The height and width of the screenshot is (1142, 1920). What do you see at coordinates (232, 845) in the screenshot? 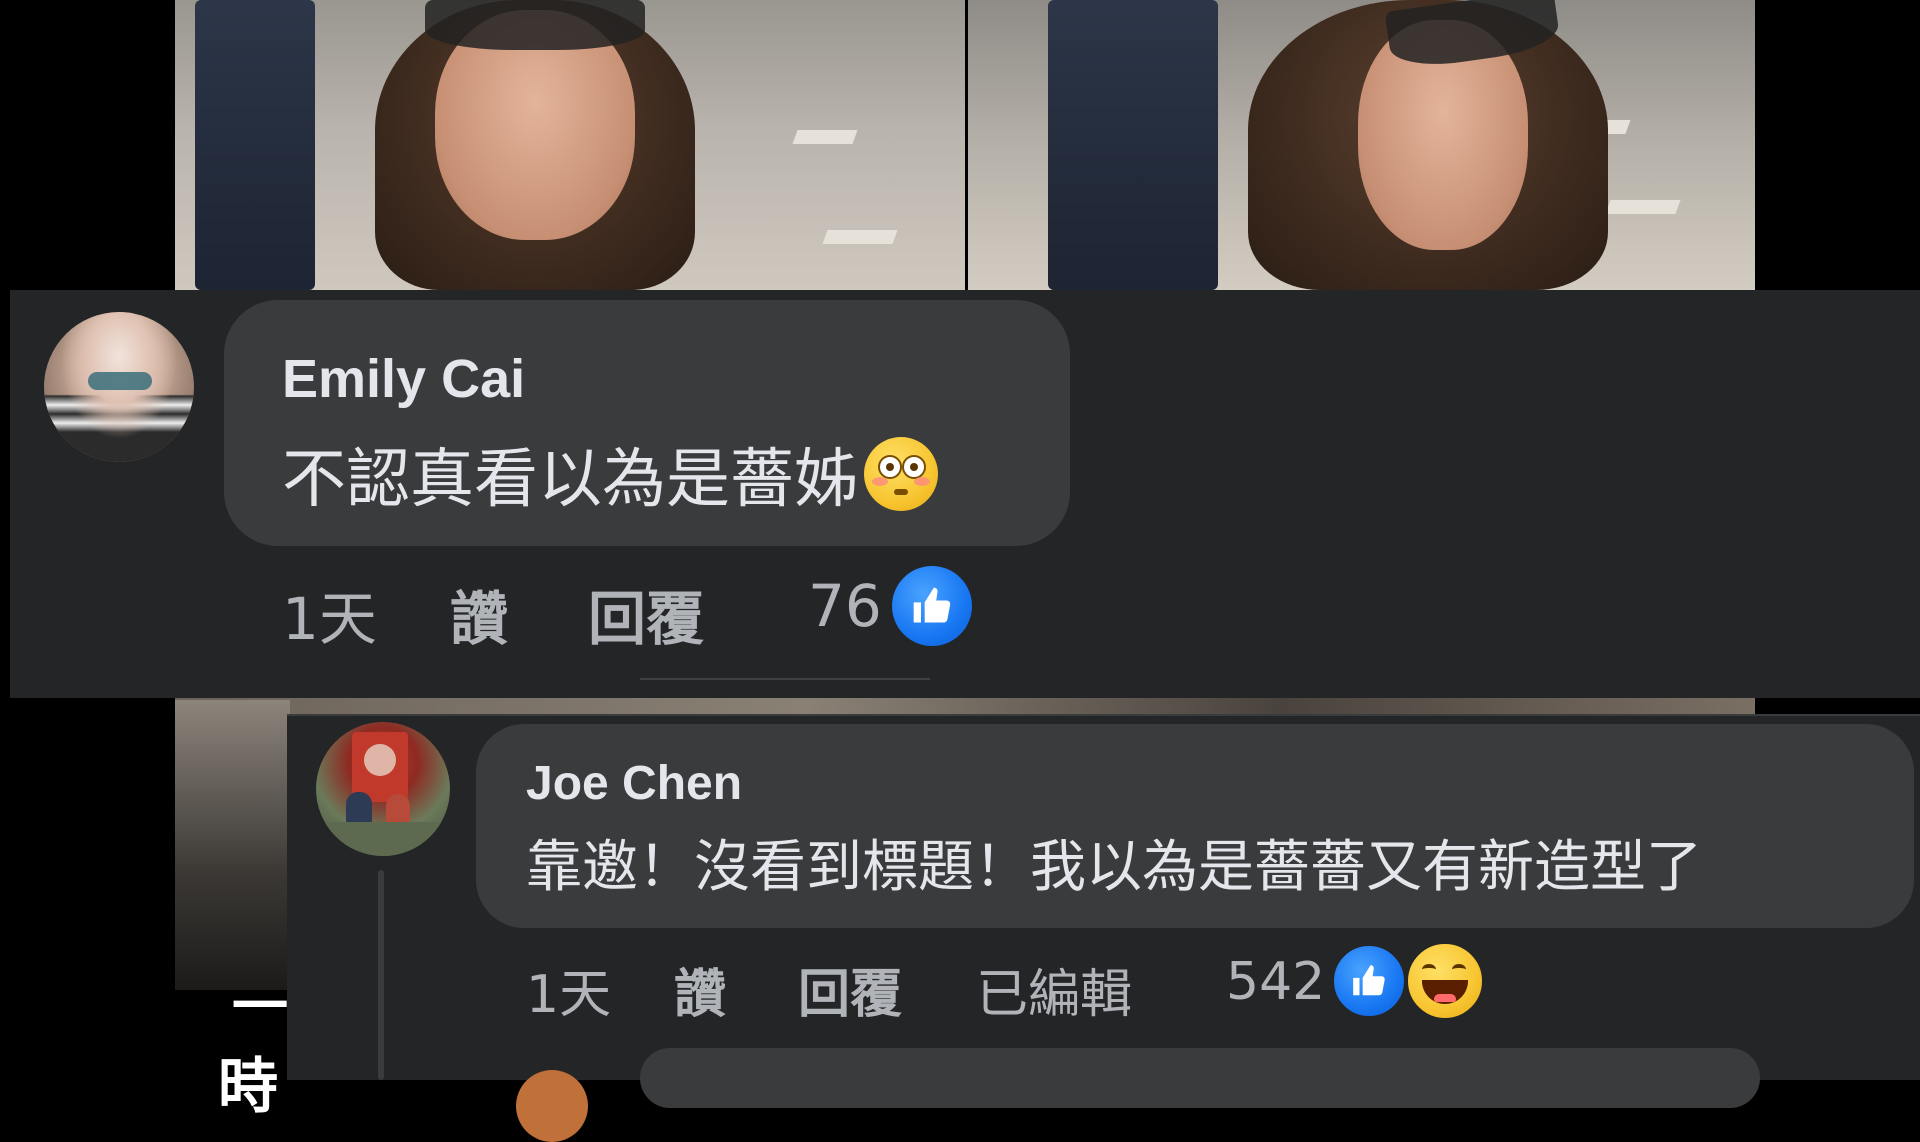
I see `video-still-lower` at bounding box center [232, 845].